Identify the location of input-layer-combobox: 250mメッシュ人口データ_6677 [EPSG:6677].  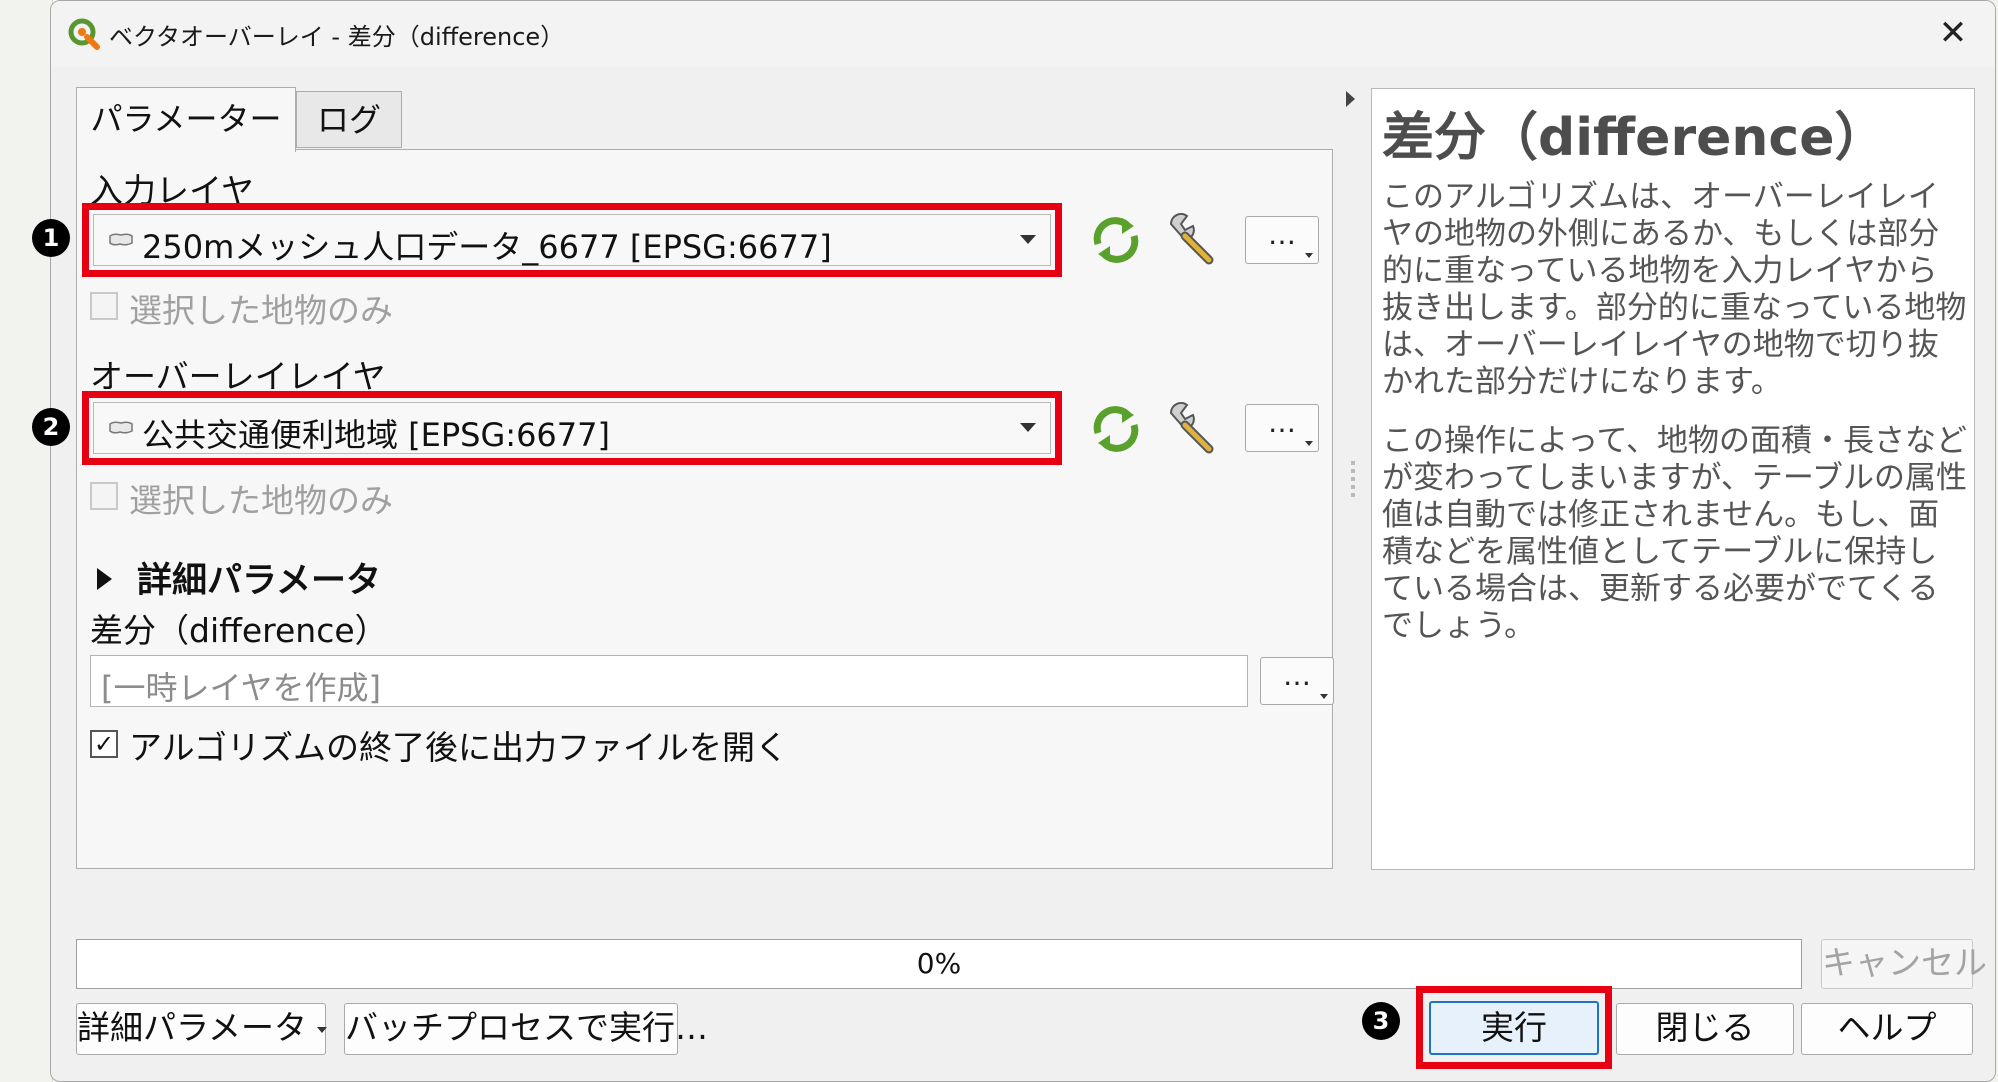
(572, 240).